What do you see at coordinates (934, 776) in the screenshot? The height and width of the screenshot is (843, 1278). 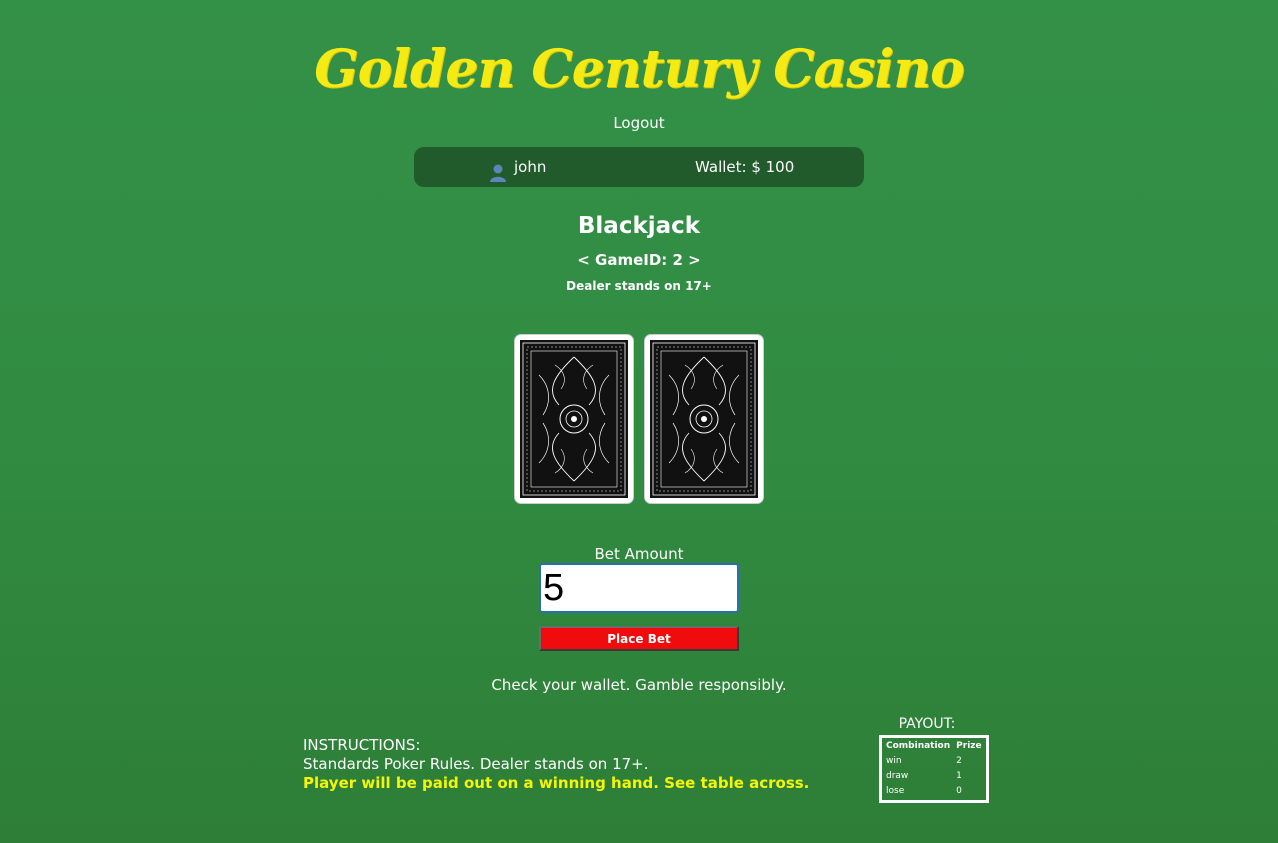 I see `table-row: draw 1` at bounding box center [934, 776].